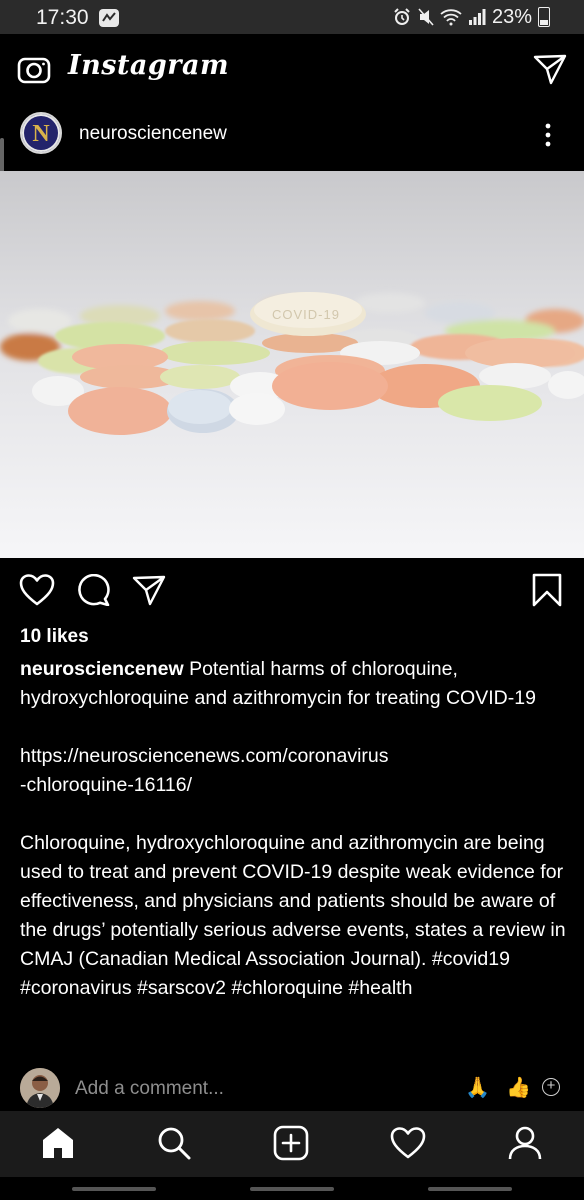 This screenshot has width=584, height=1200. What do you see at coordinates (94, 590) in the screenshot?
I see `comment-bubble-icon` at bounding box center [94, 590].